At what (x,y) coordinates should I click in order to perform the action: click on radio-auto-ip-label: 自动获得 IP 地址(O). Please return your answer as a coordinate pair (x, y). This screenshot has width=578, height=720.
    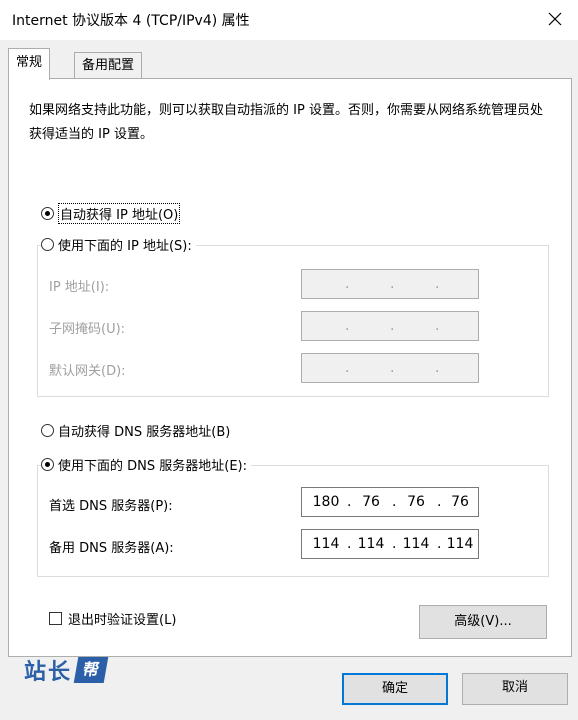
    Looking at the image, I should click on (119, 213).